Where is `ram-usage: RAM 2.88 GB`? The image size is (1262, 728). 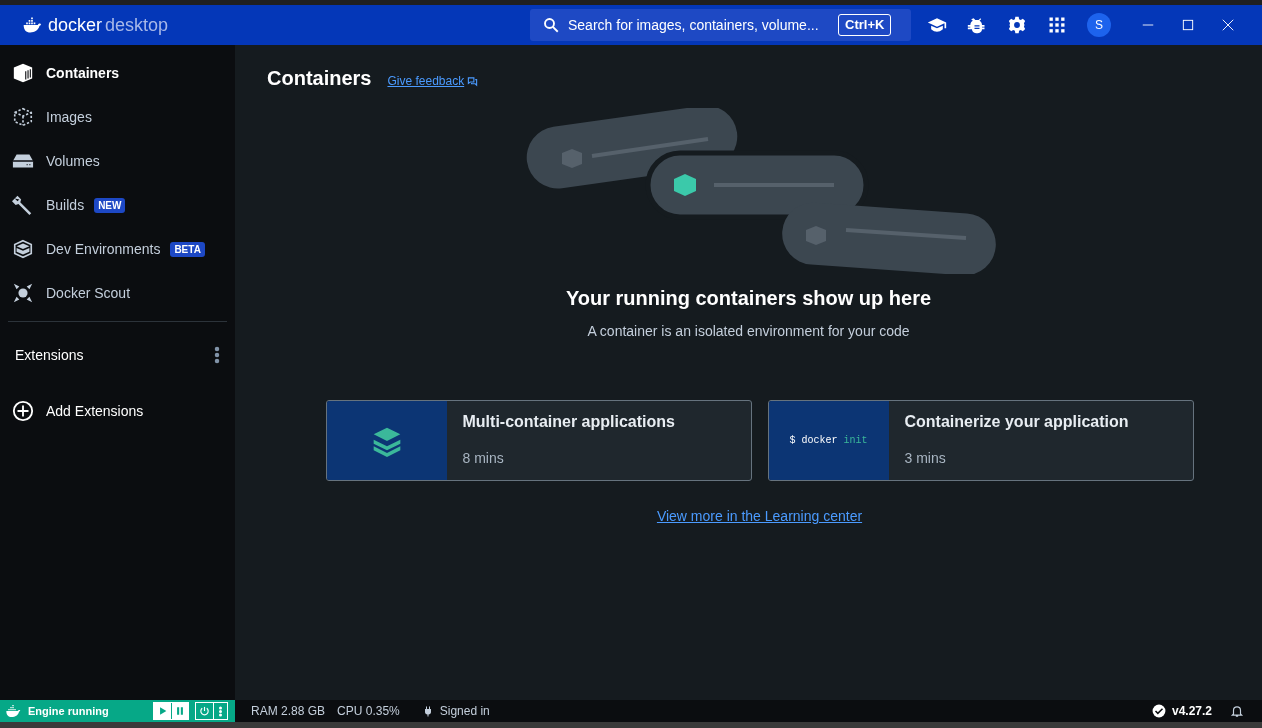
ram-usage: RAM 2.88 GB is located at coordinates (288, 711).